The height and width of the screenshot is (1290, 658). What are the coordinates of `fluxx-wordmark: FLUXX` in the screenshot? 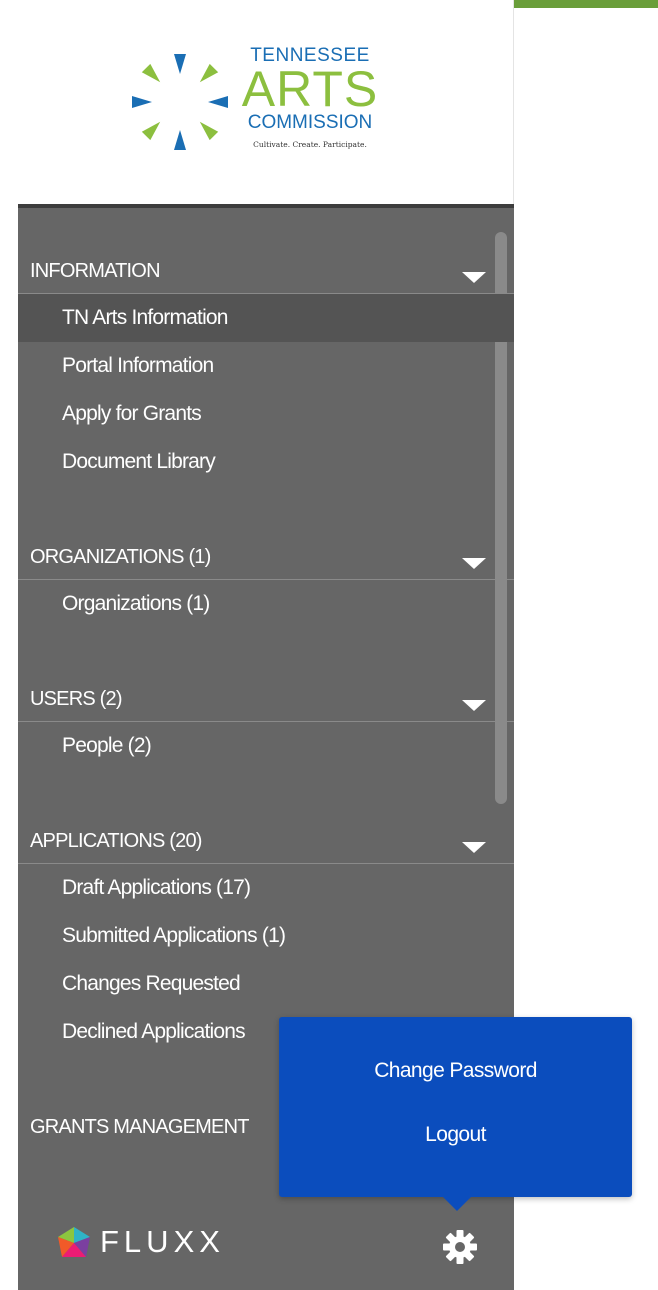 It's located at (162, 1241).